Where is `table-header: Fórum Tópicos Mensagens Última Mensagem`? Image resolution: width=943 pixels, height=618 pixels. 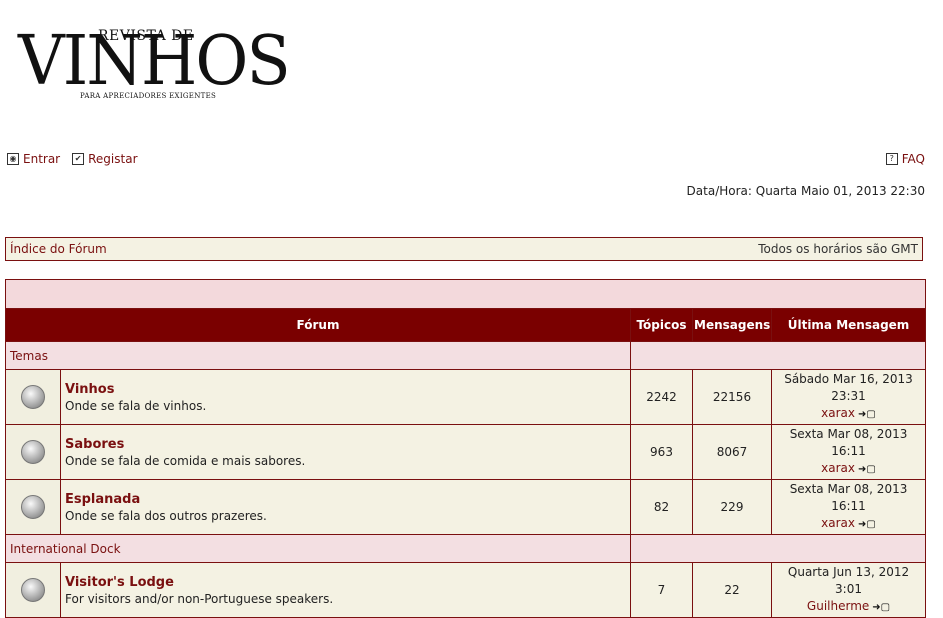
table-header: Fórum Tópicos Mensagens Última Mensagem is located at coordinates (466, 325).